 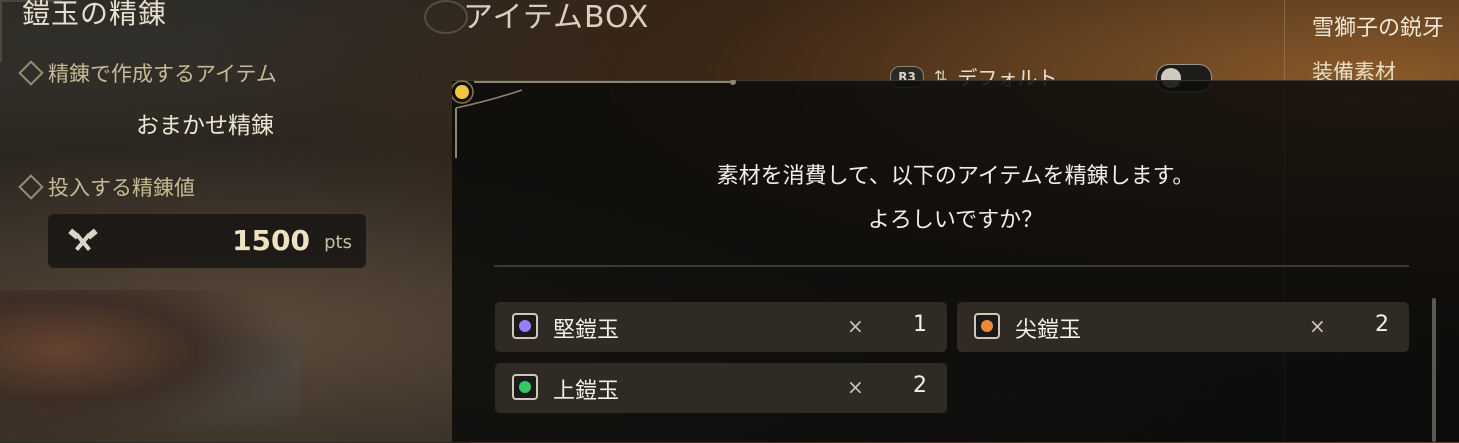 What do you see at coordinates (205, 123) in the screenshot?
I see `craft-item-value: おまかせ精錬` at bounding box center [205, 123].